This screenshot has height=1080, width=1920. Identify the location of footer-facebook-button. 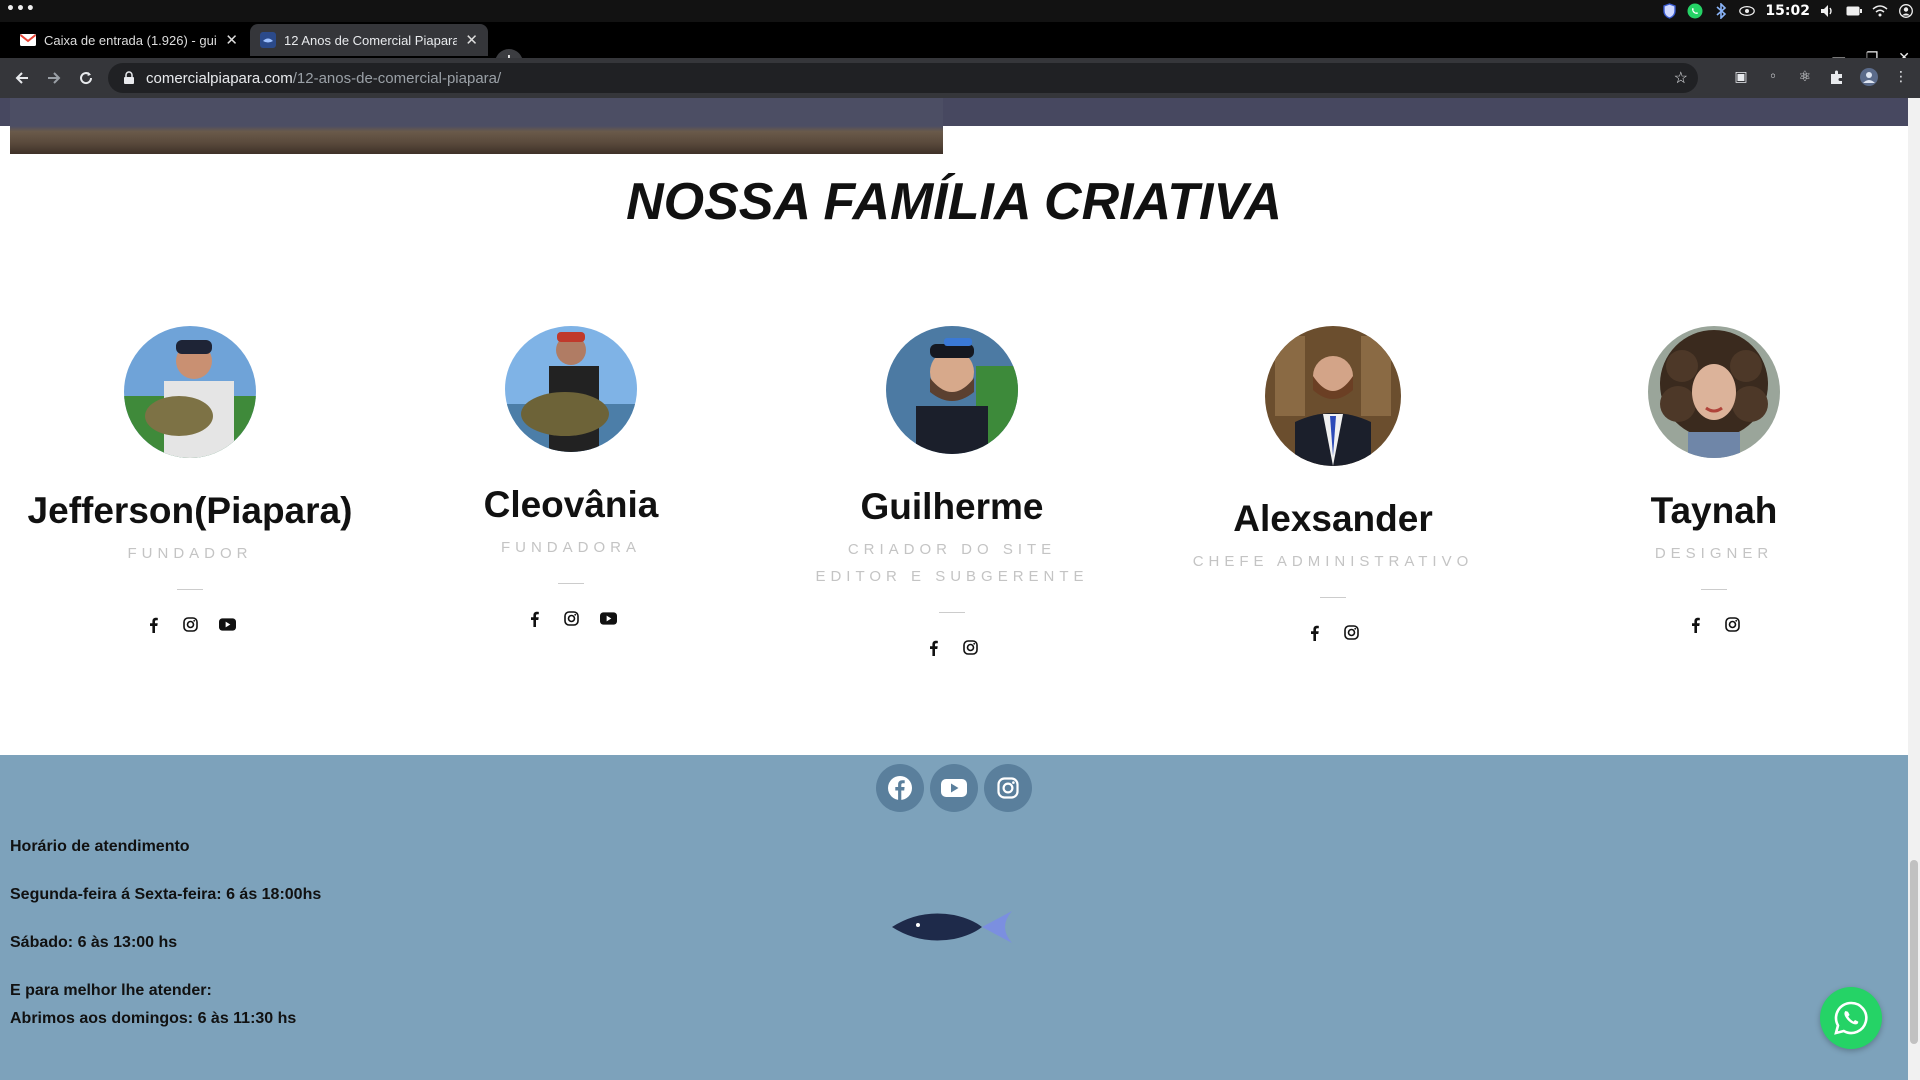
(900, 788).